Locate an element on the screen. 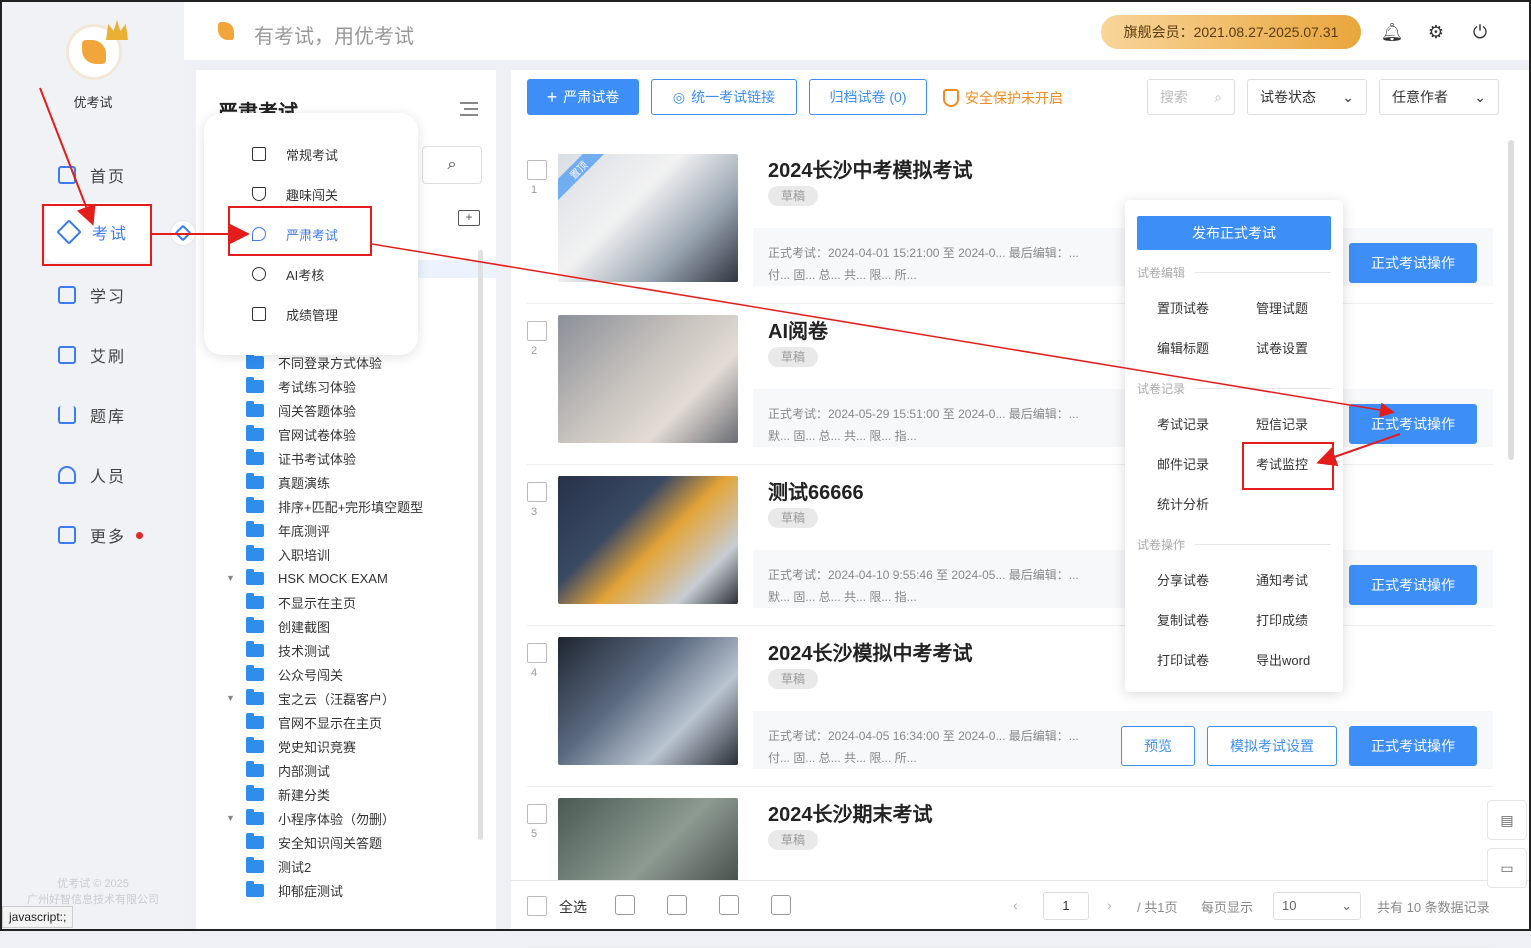 This screenshot has width=1531, height=948. menu-item-manage-questions: 管理试题 is located at coordinates (1282, 307).